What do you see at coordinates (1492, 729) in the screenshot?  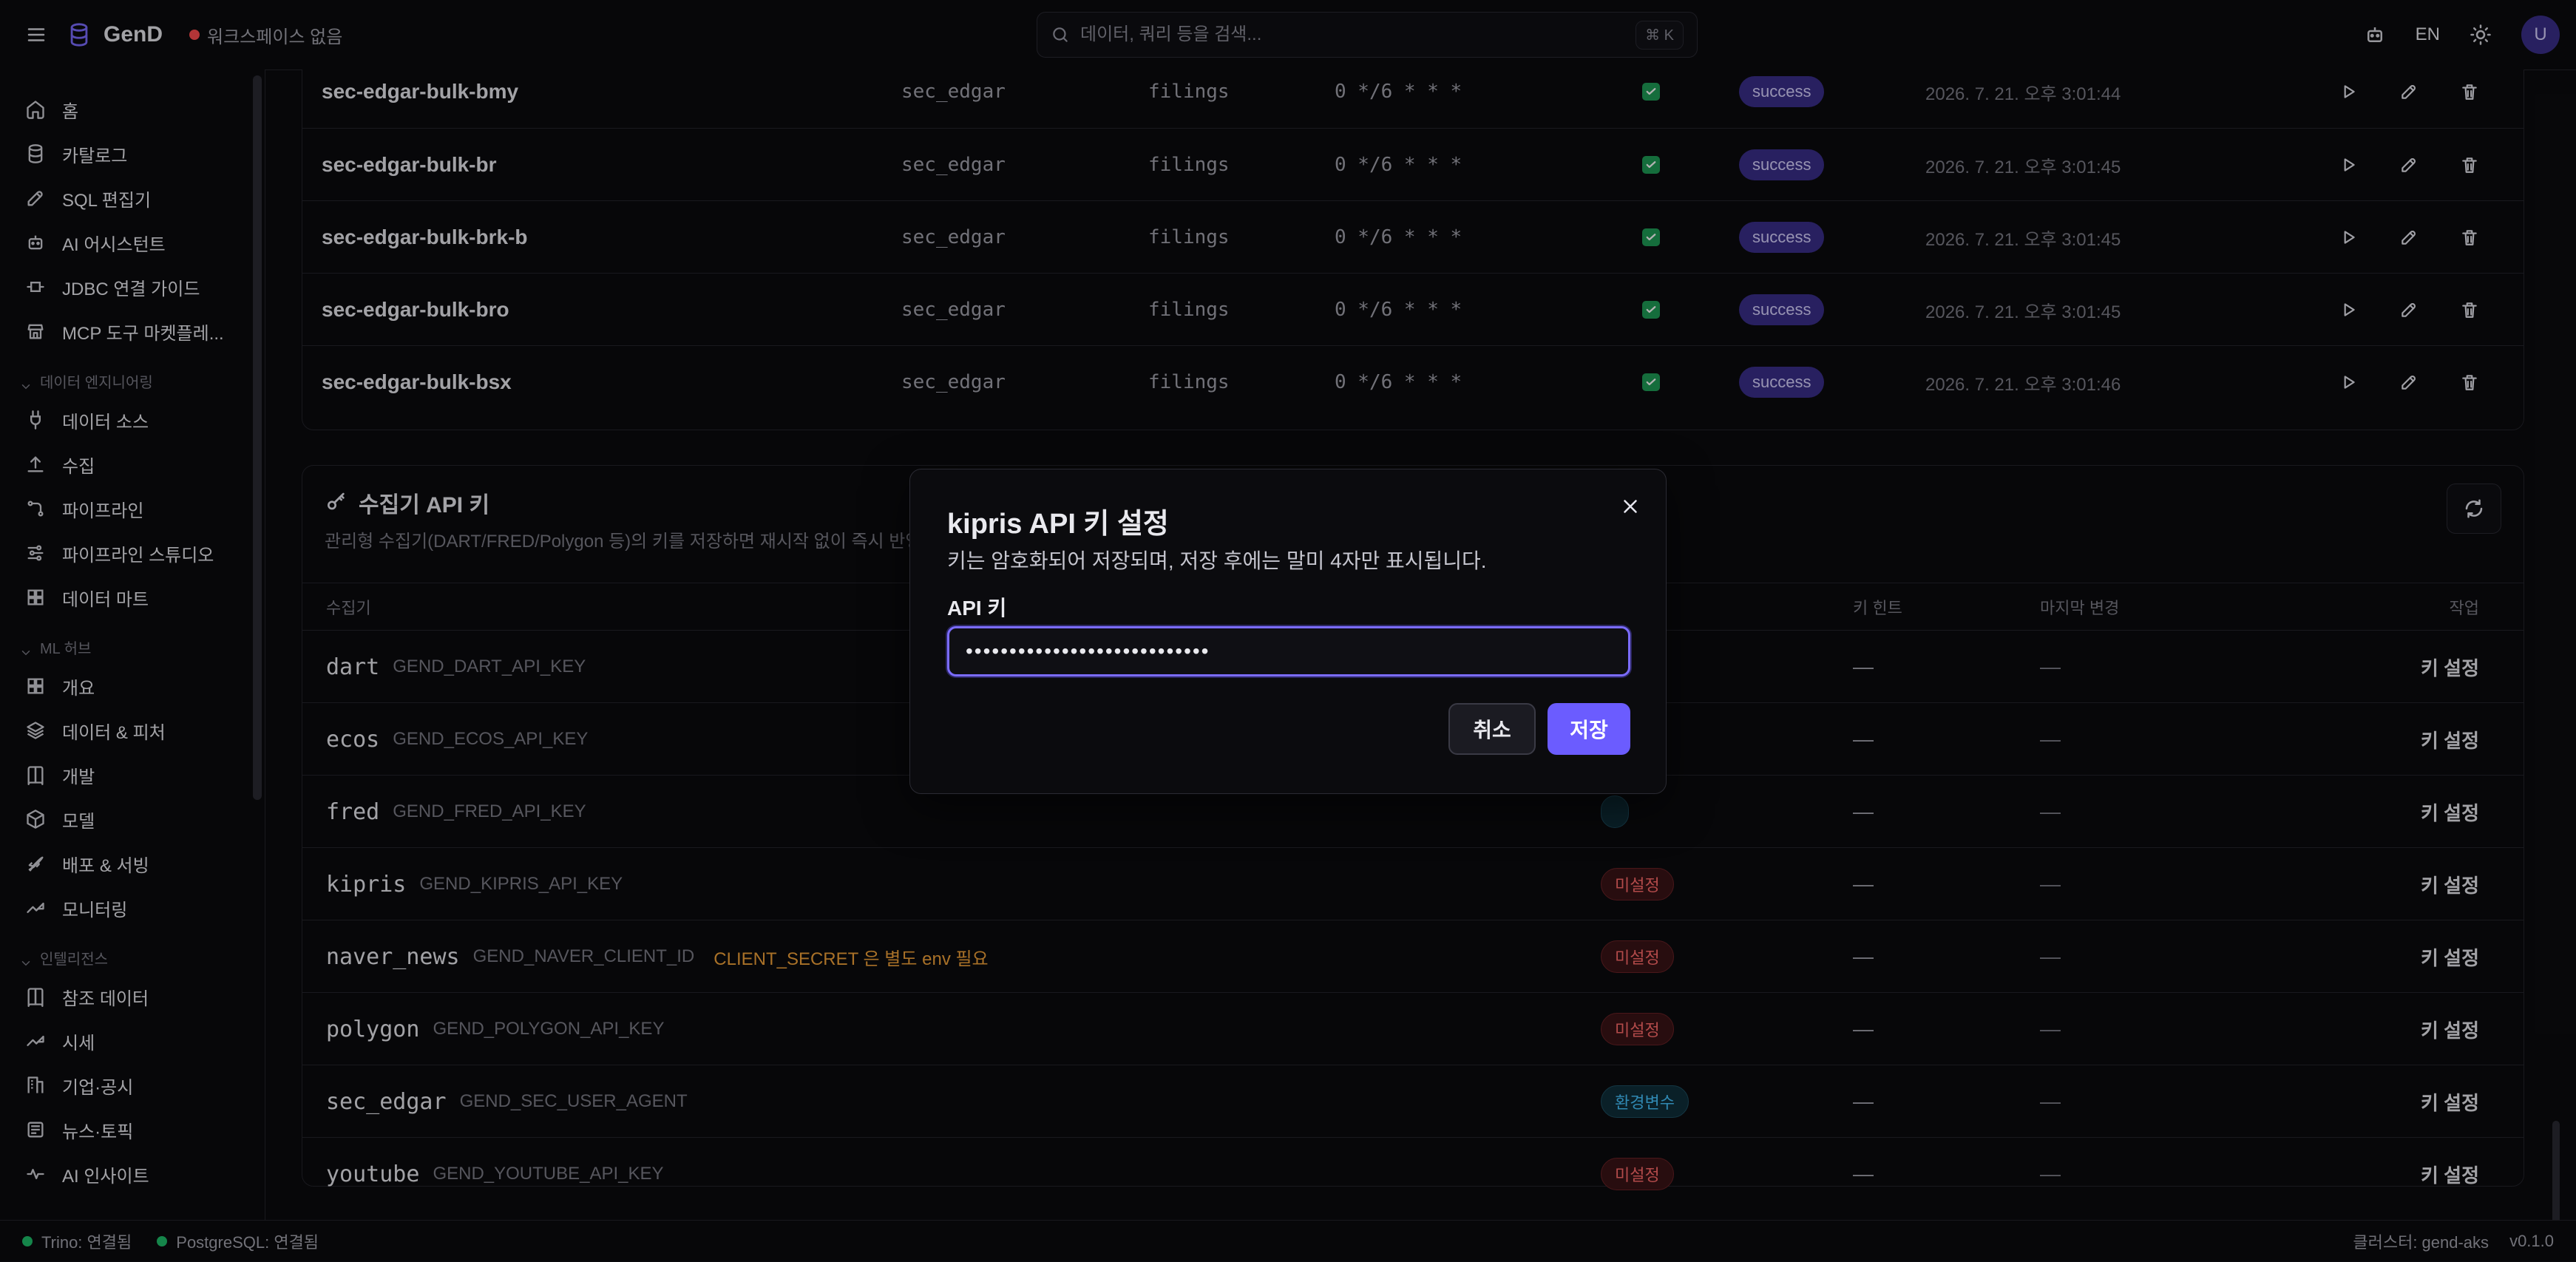 I see `cancel-button: 취소` at bounding box center [1492, 729].